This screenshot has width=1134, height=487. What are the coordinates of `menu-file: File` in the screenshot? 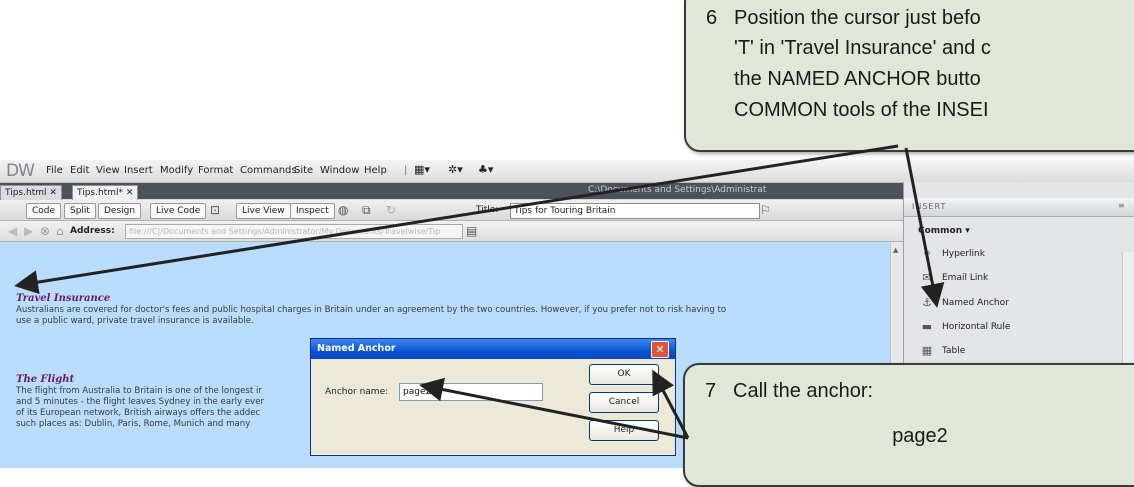 It's located at (54, 170).